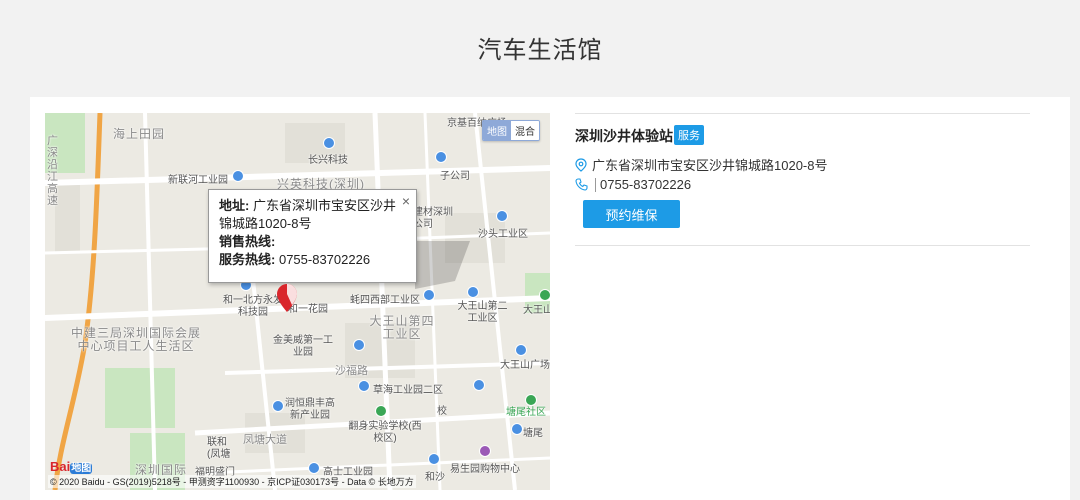  Describe the element at coordinates (485, 469) in the screenshot. I see `map-label: 易生园购物中心` at that location.